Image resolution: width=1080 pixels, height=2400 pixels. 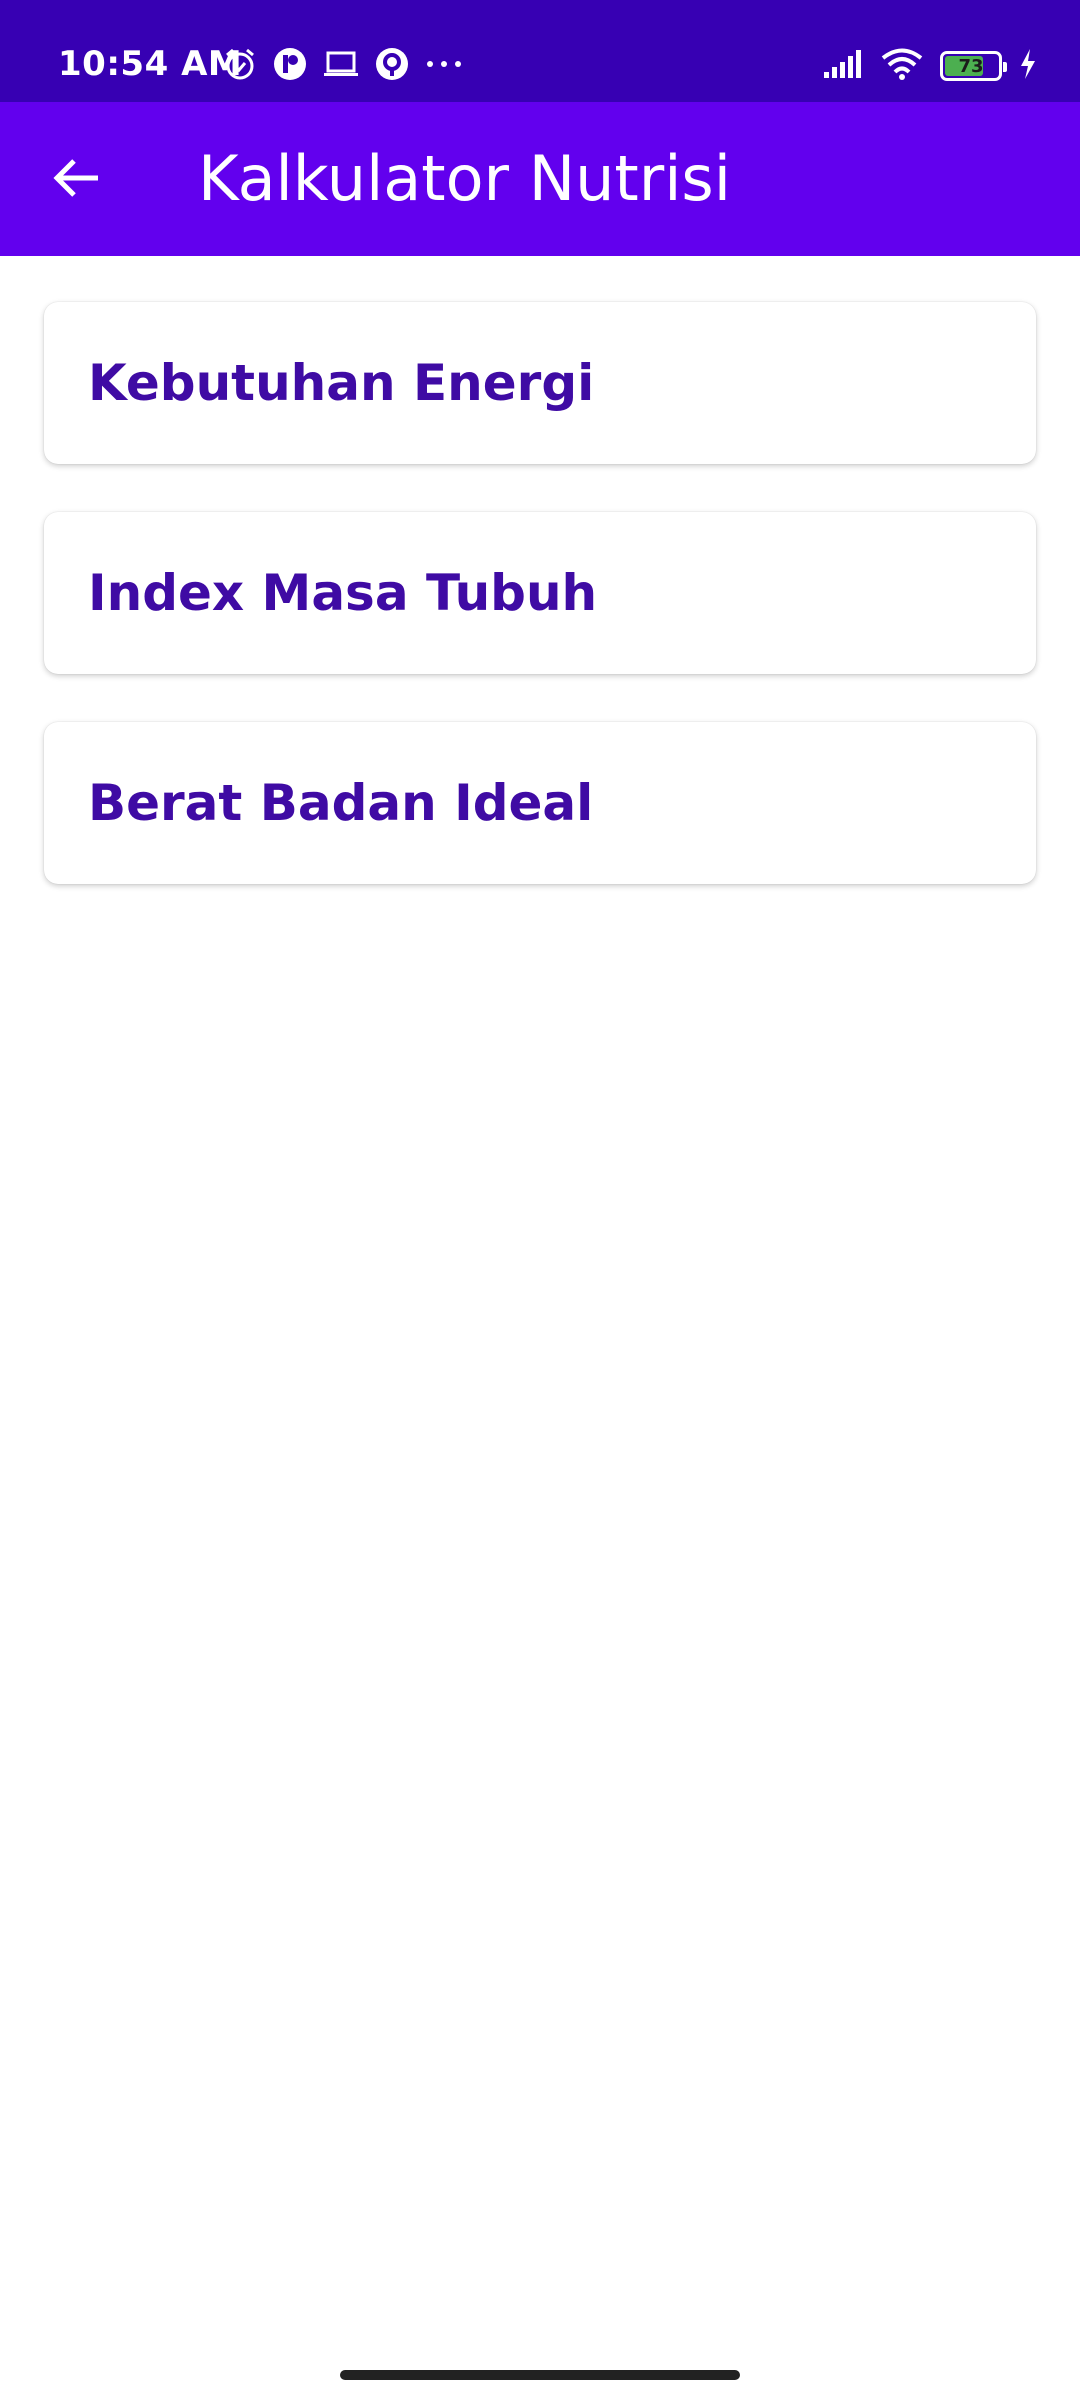 What do you see at coordinates (444, 66) in the screenshot?
I see `more-dots-icon` at bounding box center [444, 66].